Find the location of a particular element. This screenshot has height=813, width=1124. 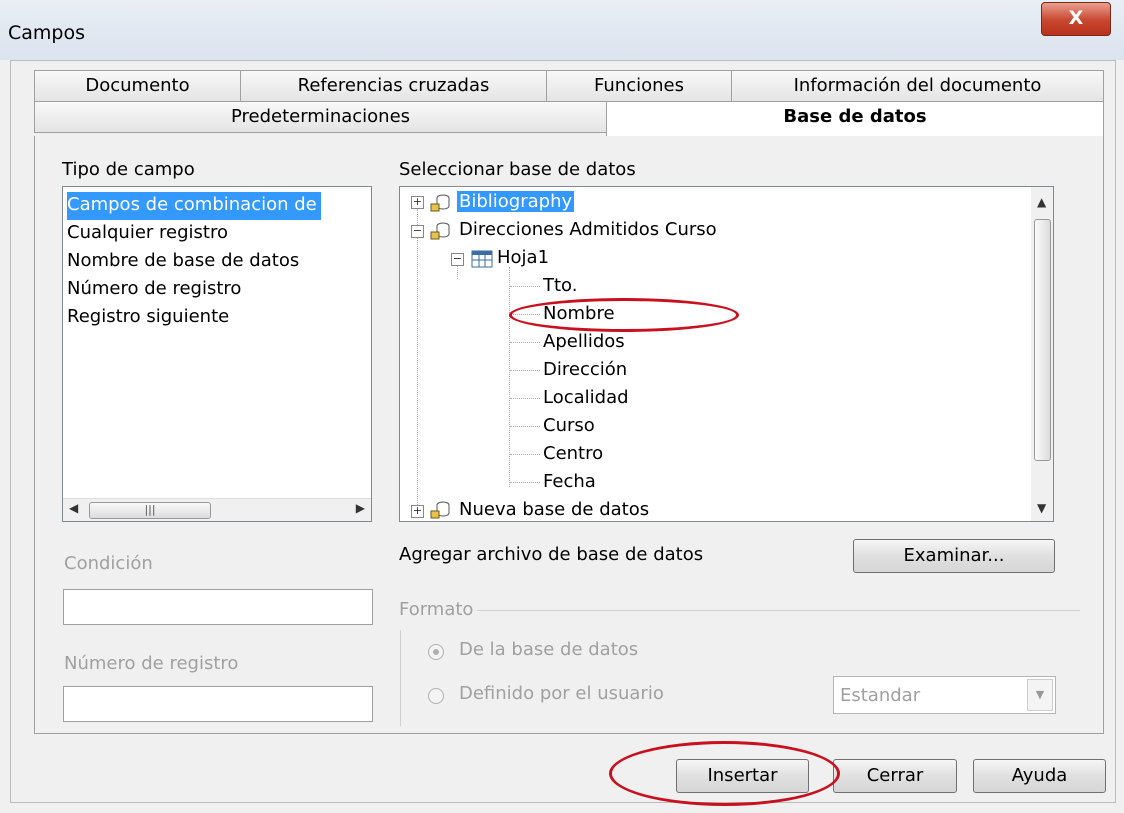

tipo-campo-label: Tipo de campo is located at coordinates (128, 169).